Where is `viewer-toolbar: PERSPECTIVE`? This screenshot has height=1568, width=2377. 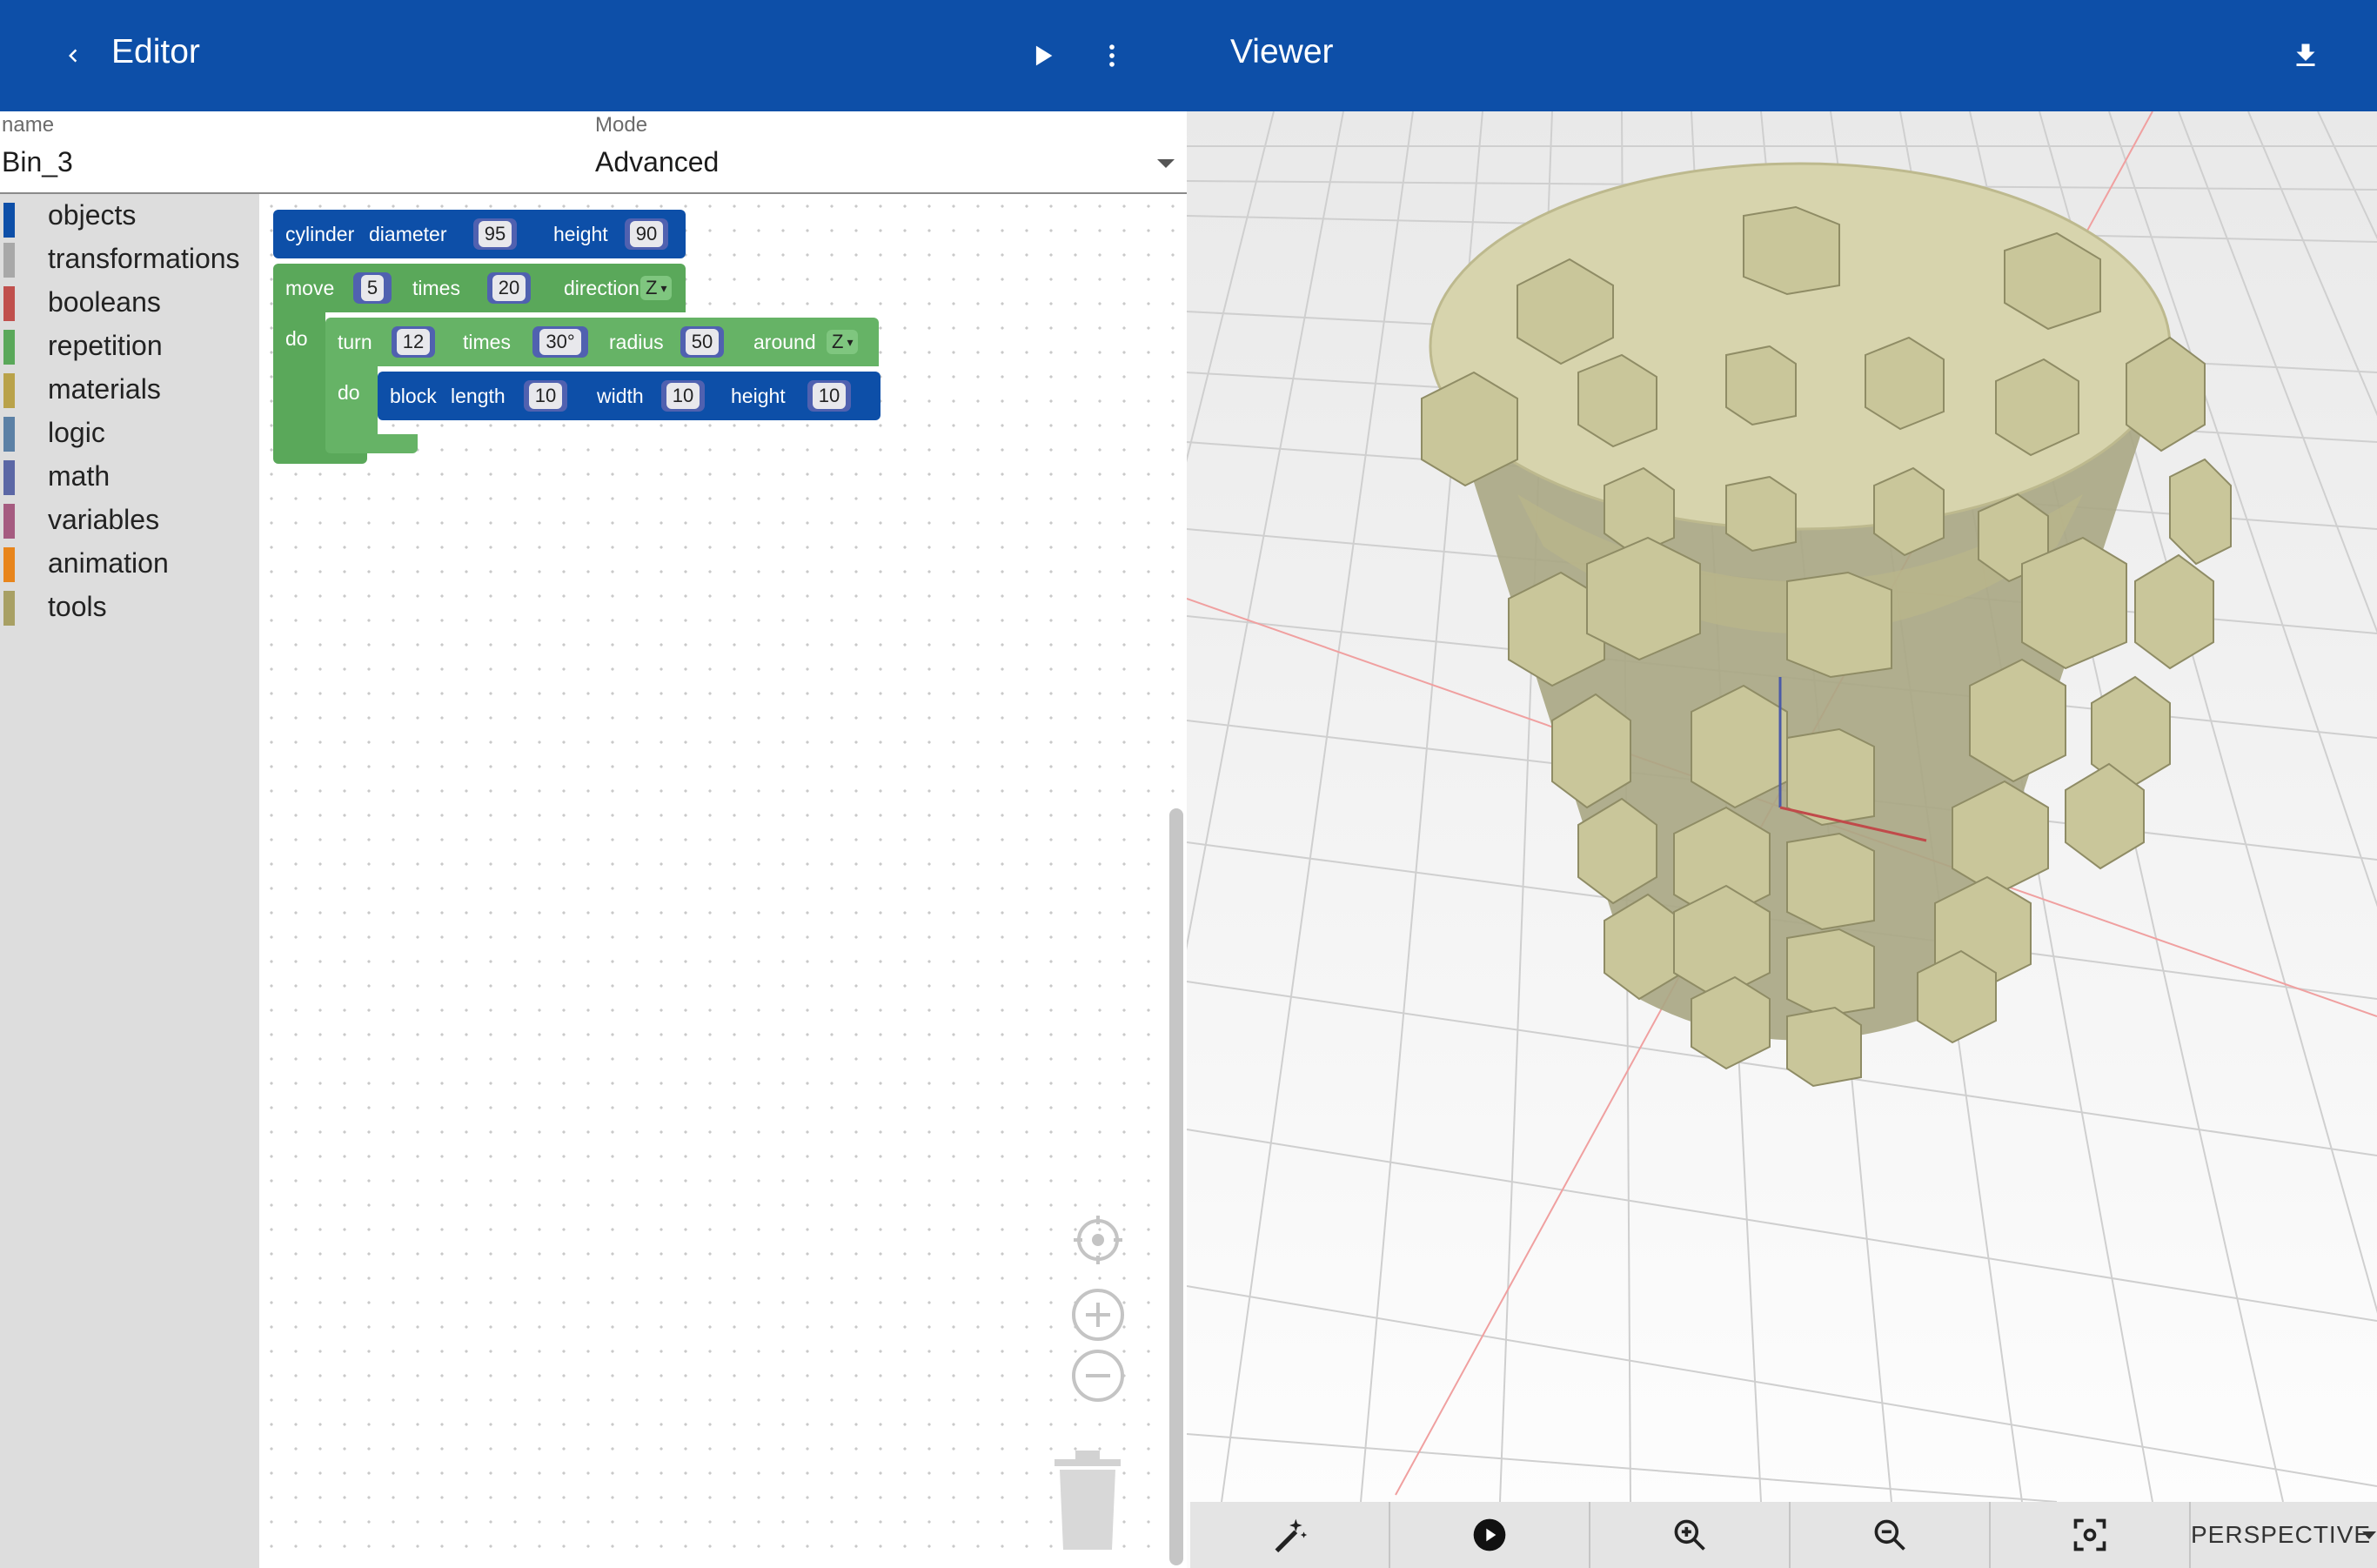
viewer-toolbar: PERSPECTIVE is located at coordinates (1783, 1535).